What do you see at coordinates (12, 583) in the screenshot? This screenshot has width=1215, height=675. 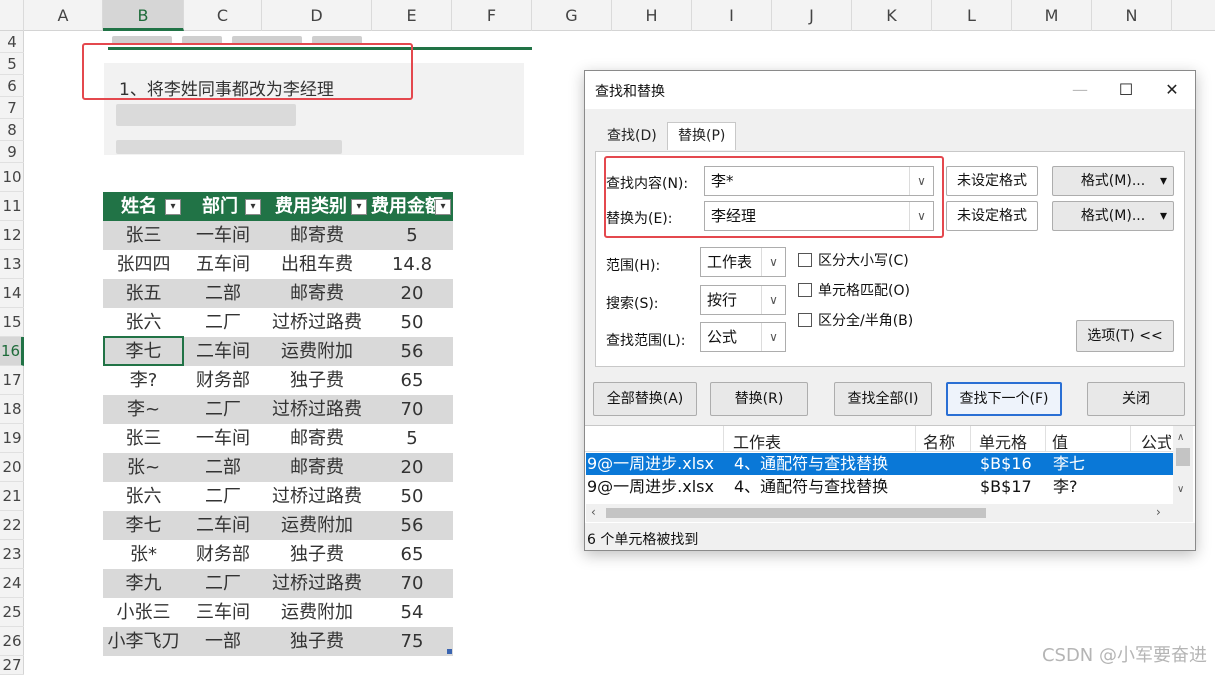 I see `row-header-24: 24` at bounding box center [12, 583].